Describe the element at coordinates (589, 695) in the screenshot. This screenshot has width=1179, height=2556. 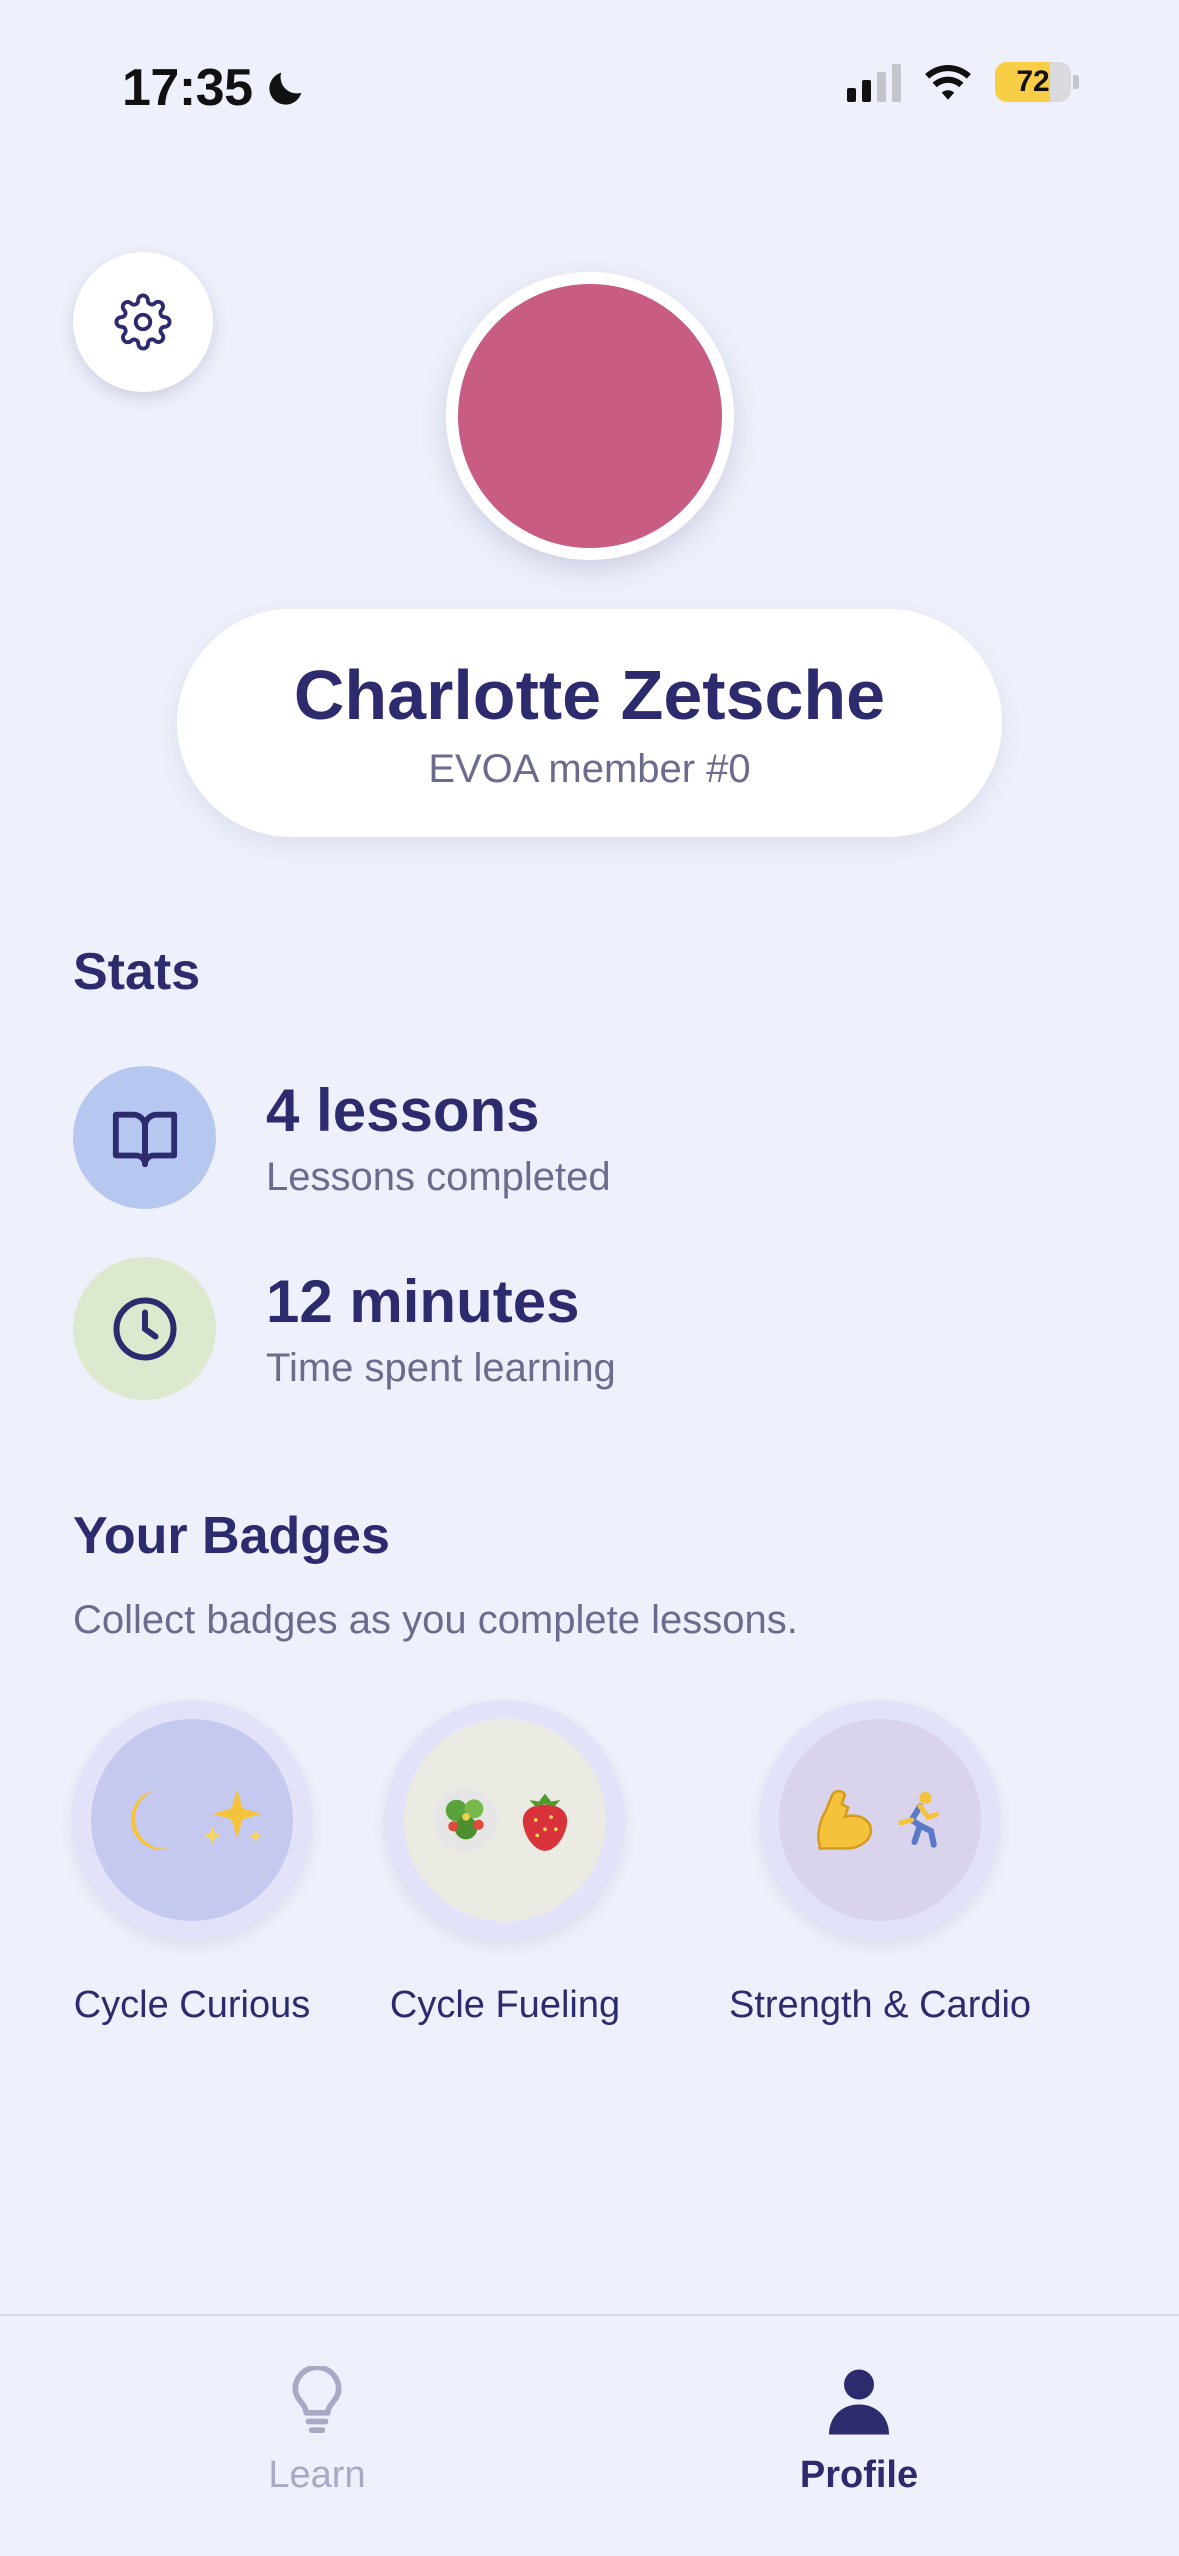
I see `profile-name: Charlotte Zetsche` at that location.